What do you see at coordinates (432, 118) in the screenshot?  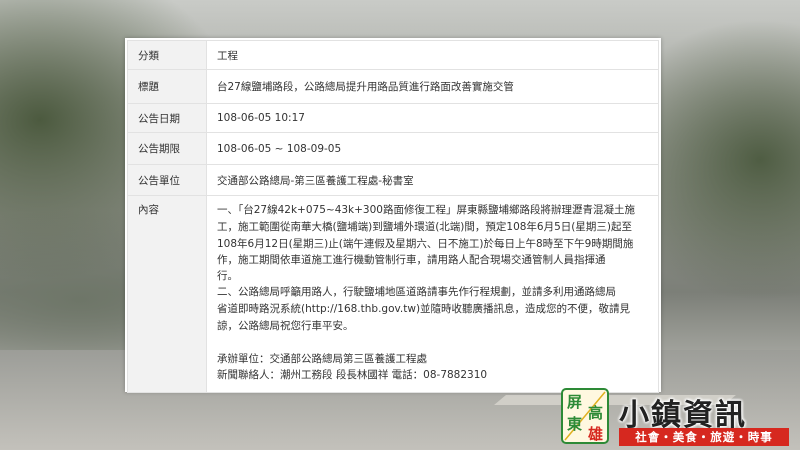 I see `row-value: 108-06-05 10:17` at bounding box center [432, 118].